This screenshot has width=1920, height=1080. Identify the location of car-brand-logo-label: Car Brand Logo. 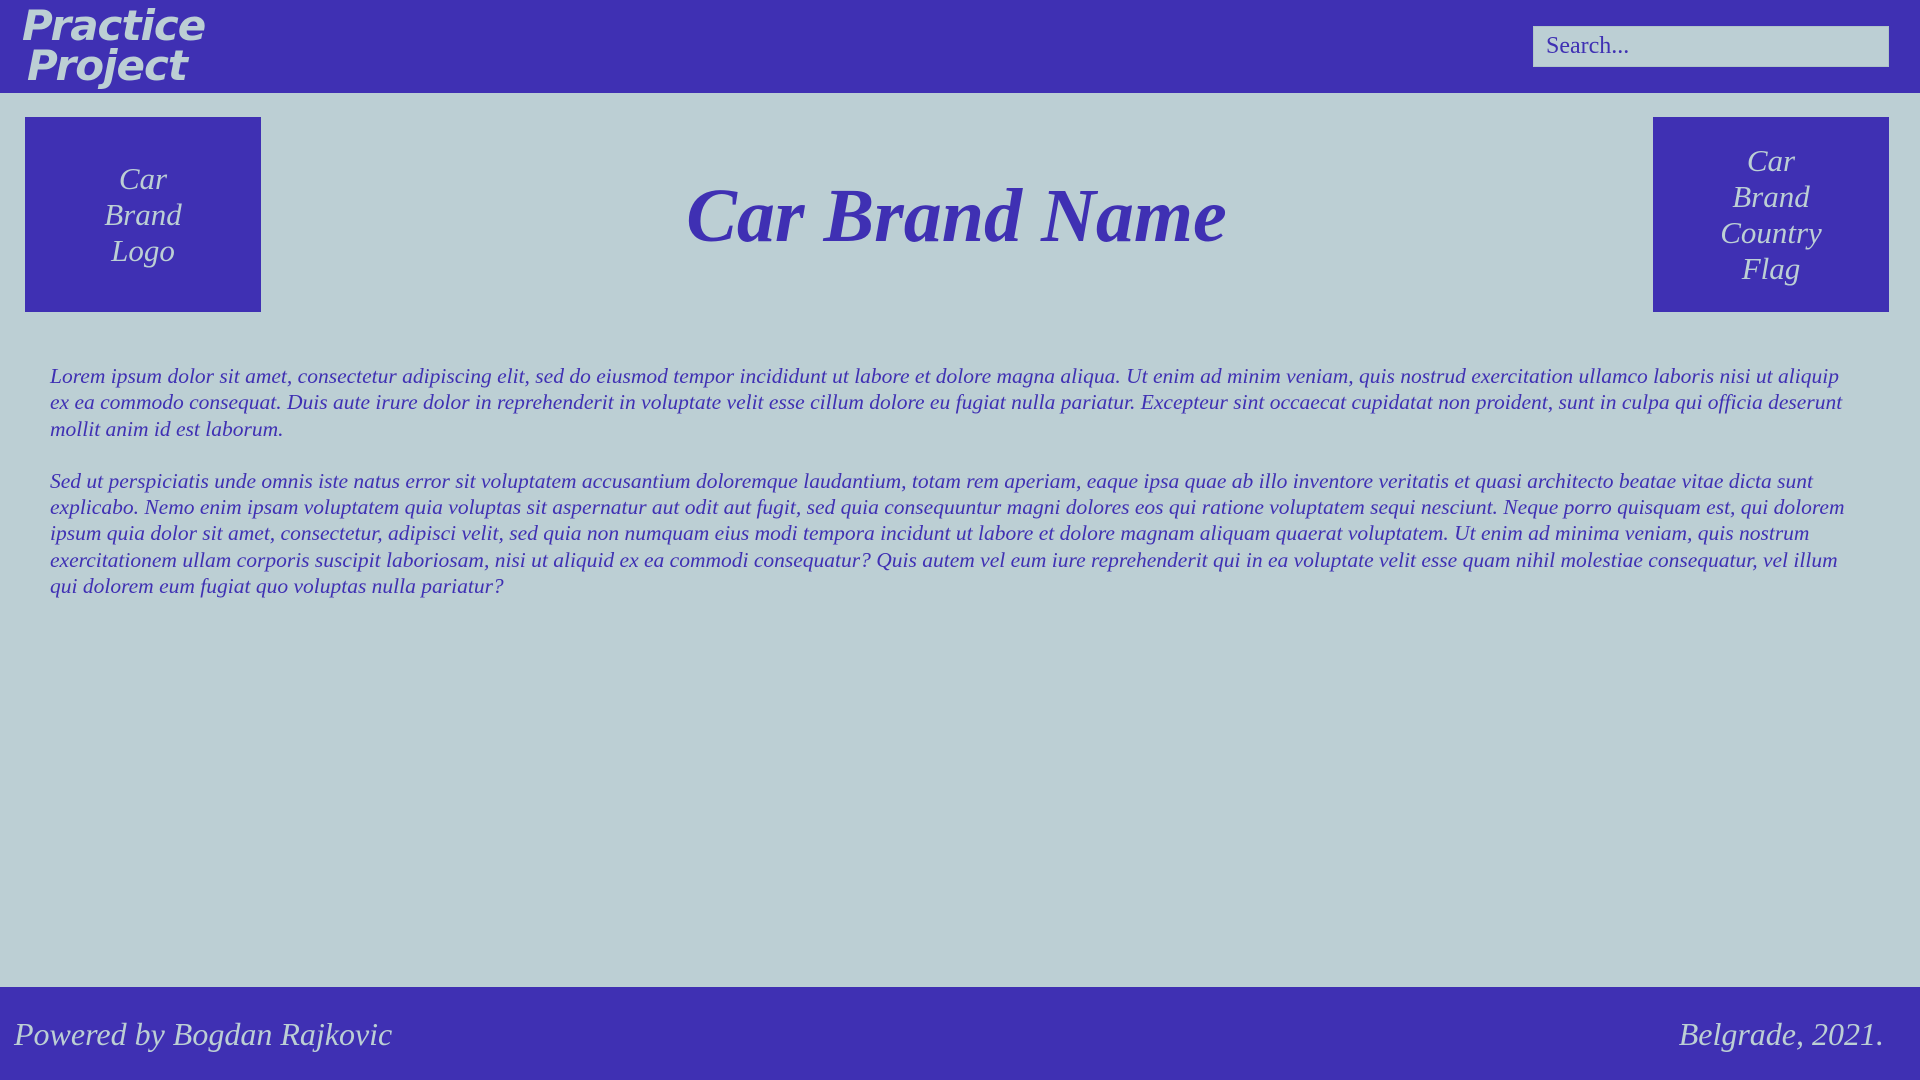
(143, 214).